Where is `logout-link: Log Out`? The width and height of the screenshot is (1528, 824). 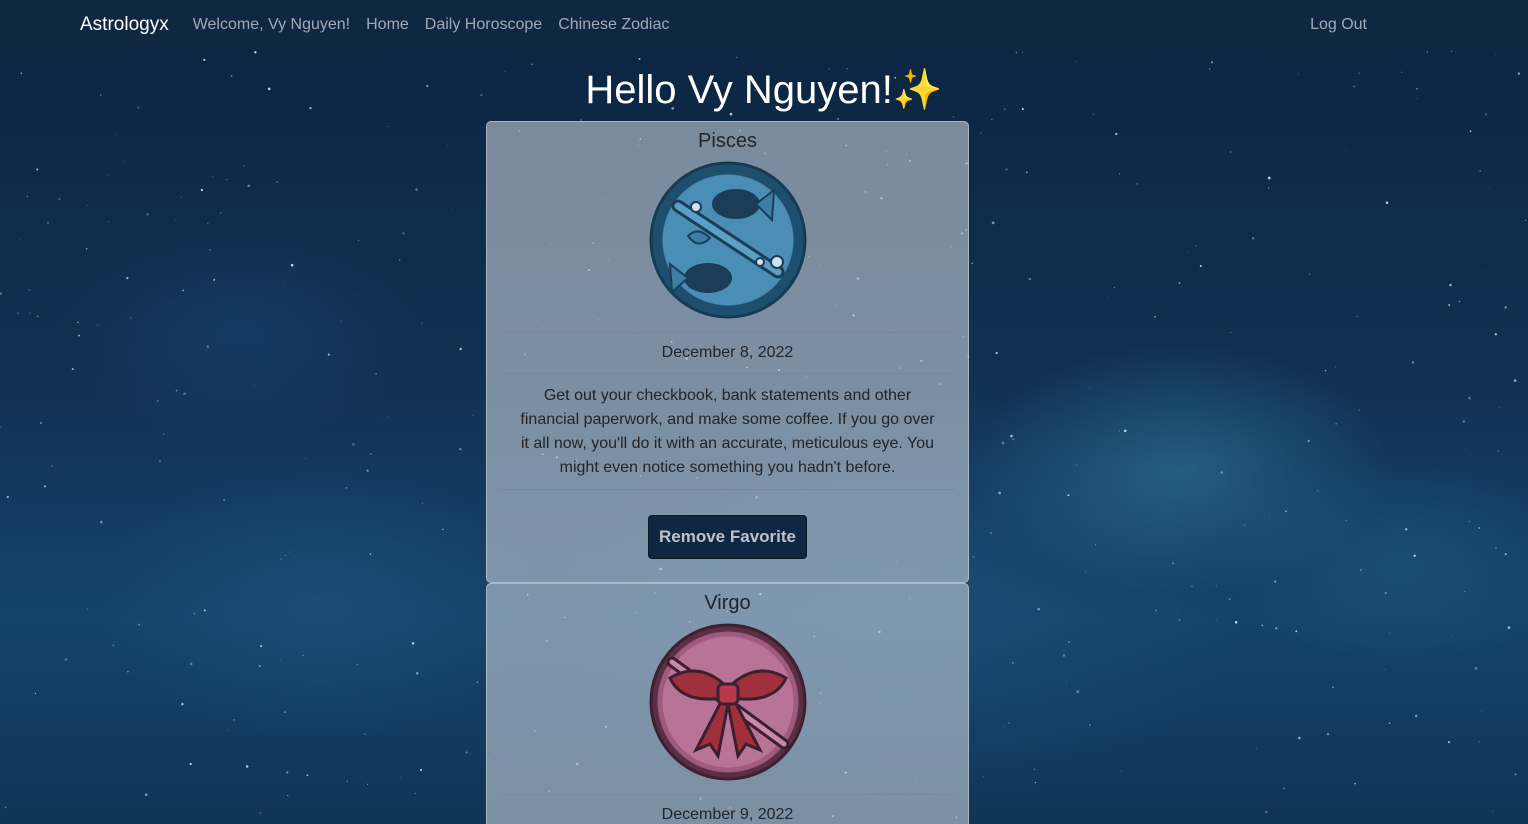 logout-link: Log Out is located at coordinates (1338, 25).